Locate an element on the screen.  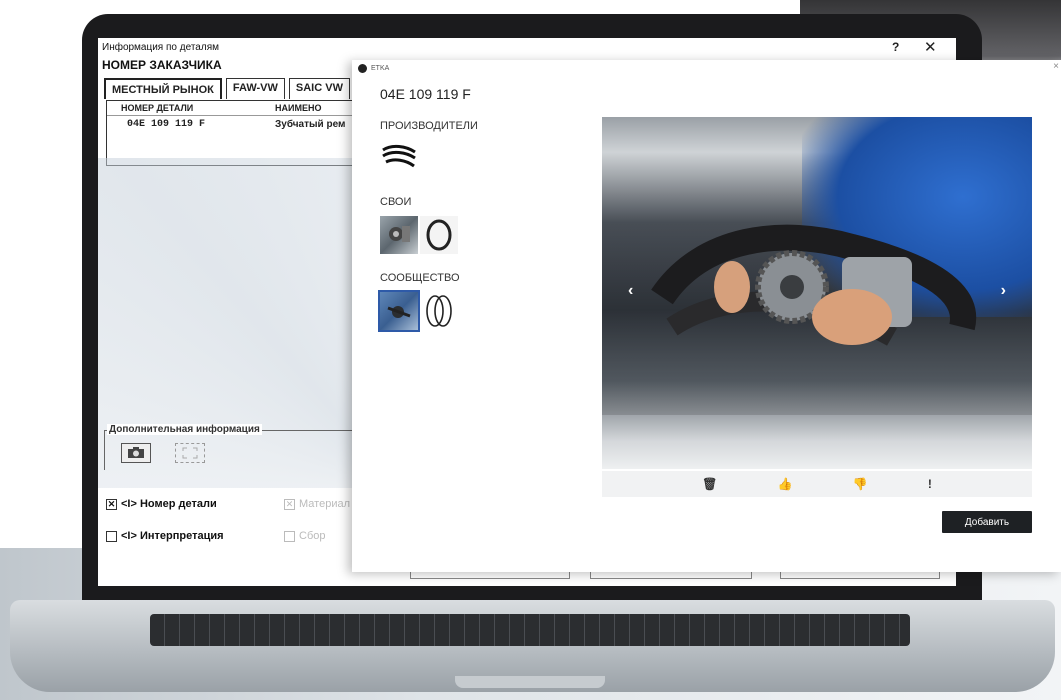
thumbnail-selected is located at coordinates (399, 311).